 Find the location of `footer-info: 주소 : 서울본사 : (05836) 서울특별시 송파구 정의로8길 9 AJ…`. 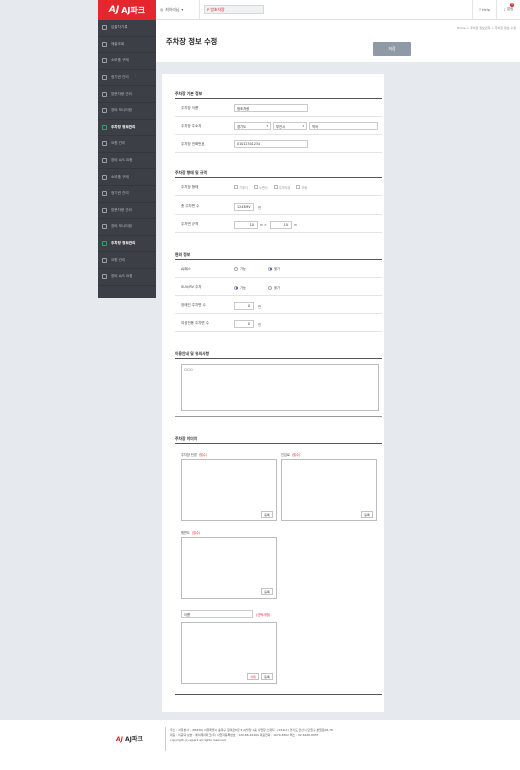

footer-info: 주소 : 서울본사 : (05836) 서울특별시 송파구 정의로8길 9 AJ… is located at coordinates (285, 735).